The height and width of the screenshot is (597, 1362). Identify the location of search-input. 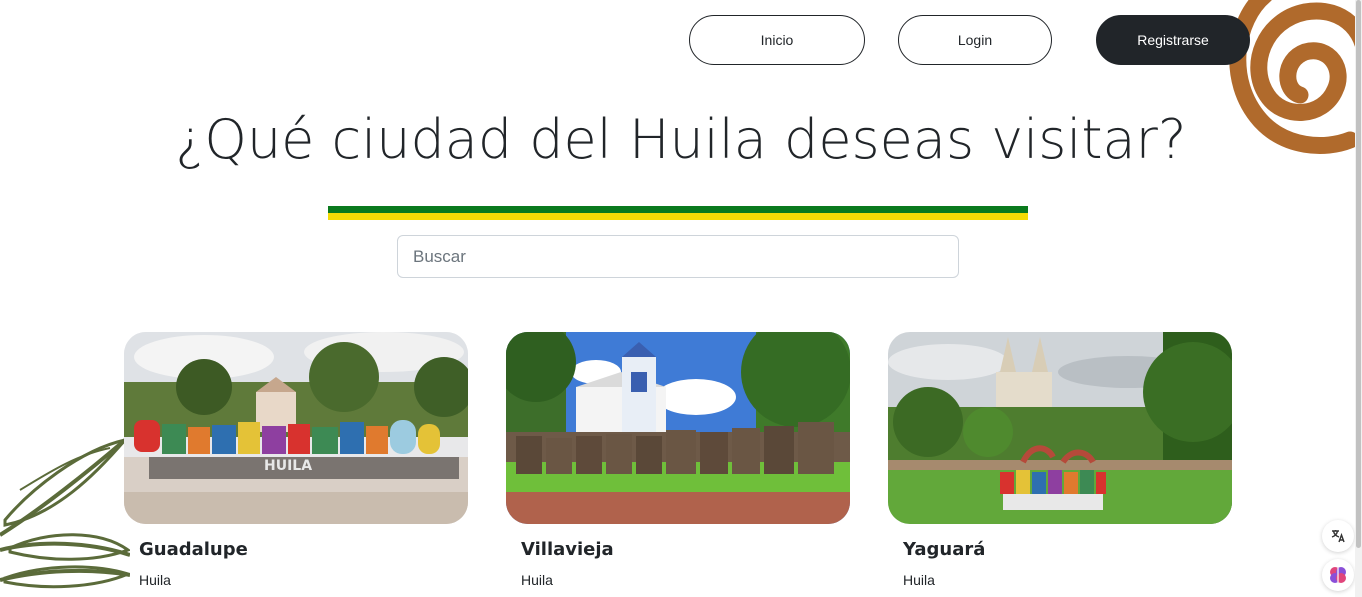
(678, 256).